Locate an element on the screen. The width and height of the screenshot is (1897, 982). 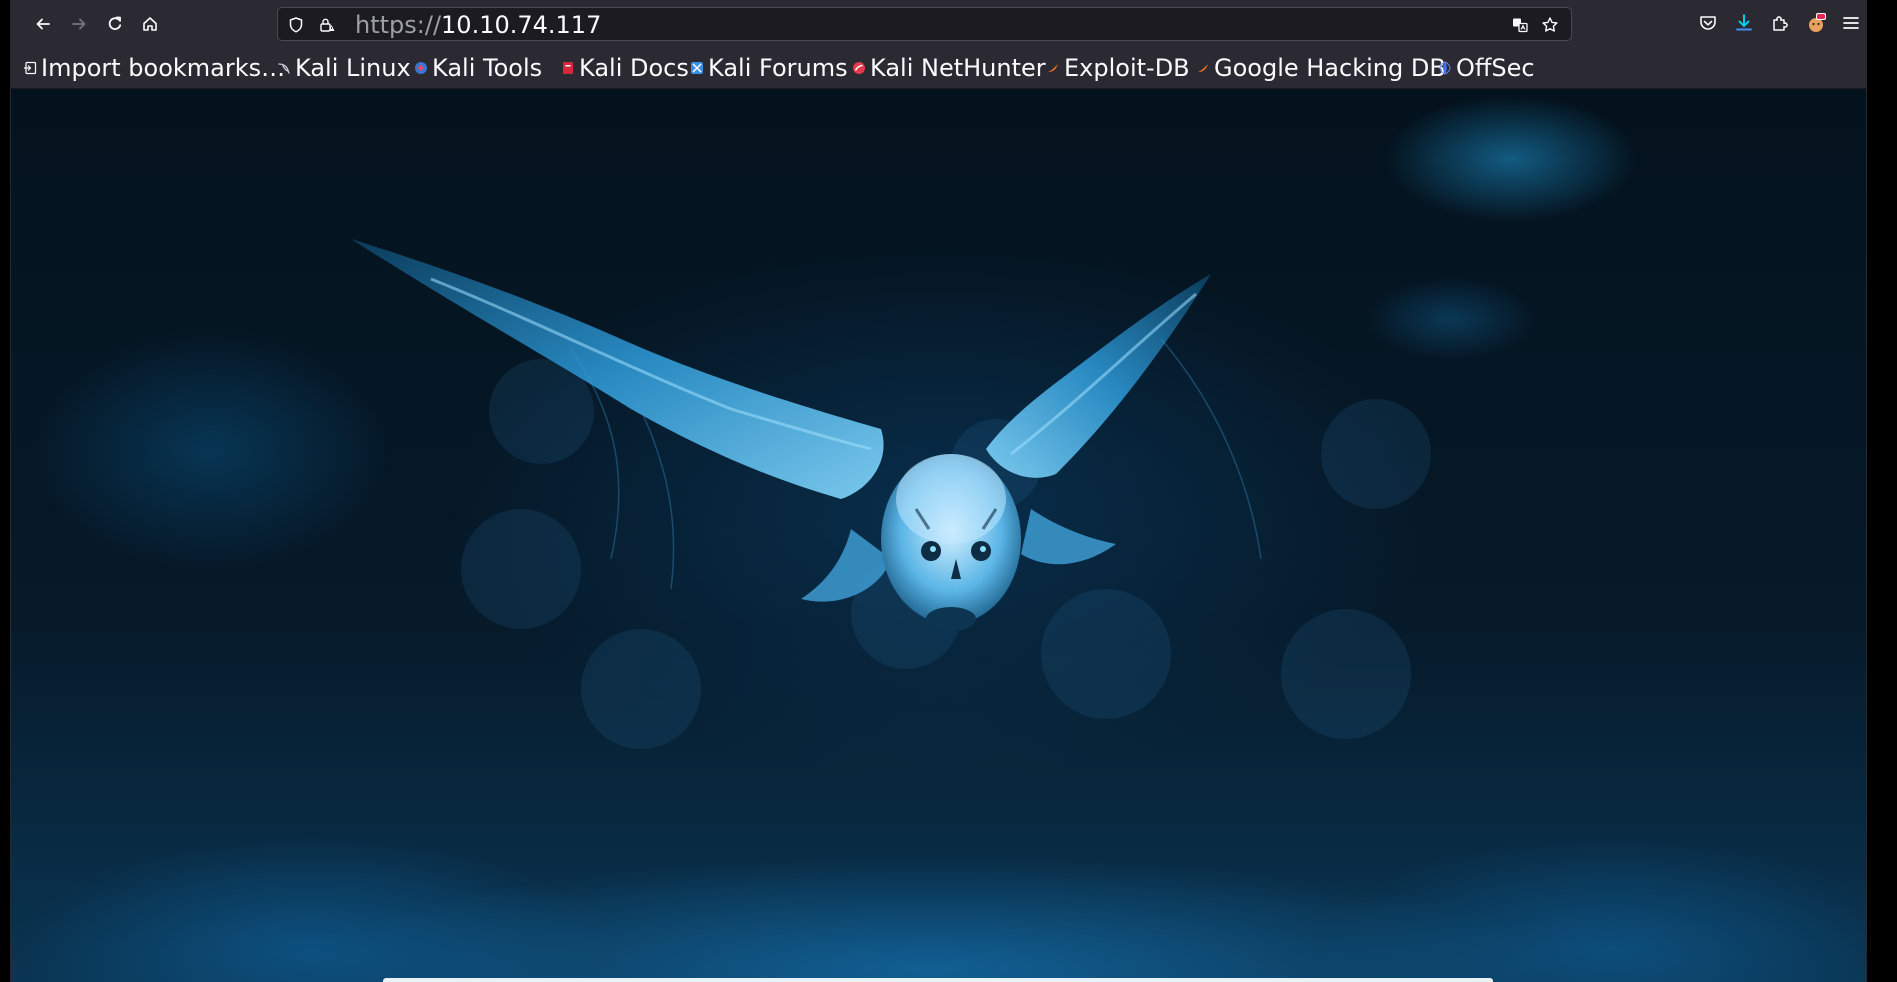
download-icon is located at coordinates (1744, 22).